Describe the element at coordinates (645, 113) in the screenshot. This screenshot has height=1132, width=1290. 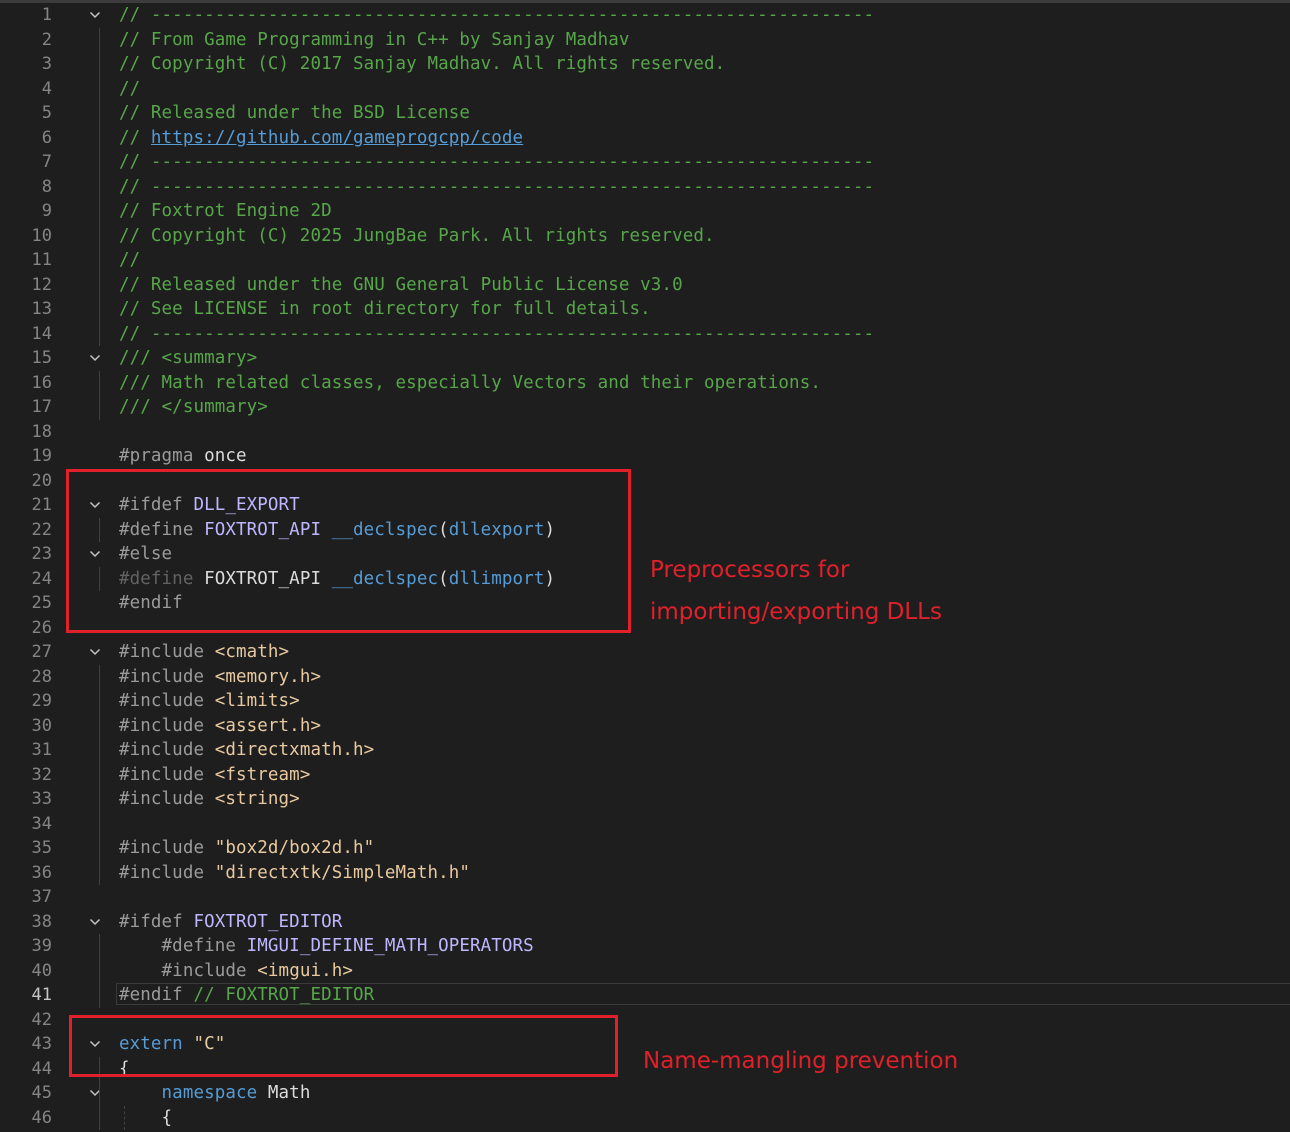
I see `code-line: 5 // Released under the BSD License` at that location.